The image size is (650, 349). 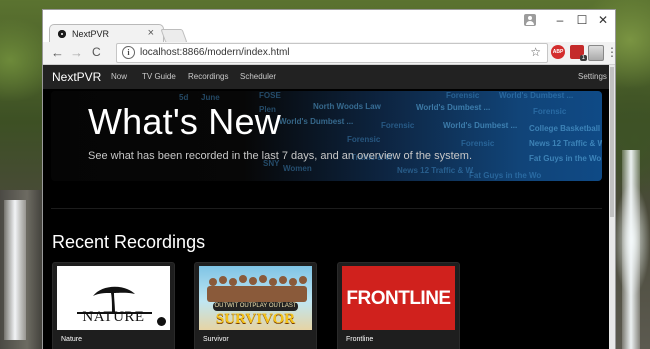 What do you see at coordinates (128, 52) in the screenshot?
I see `site-info-icon: i` at bounding box center [128, 52].